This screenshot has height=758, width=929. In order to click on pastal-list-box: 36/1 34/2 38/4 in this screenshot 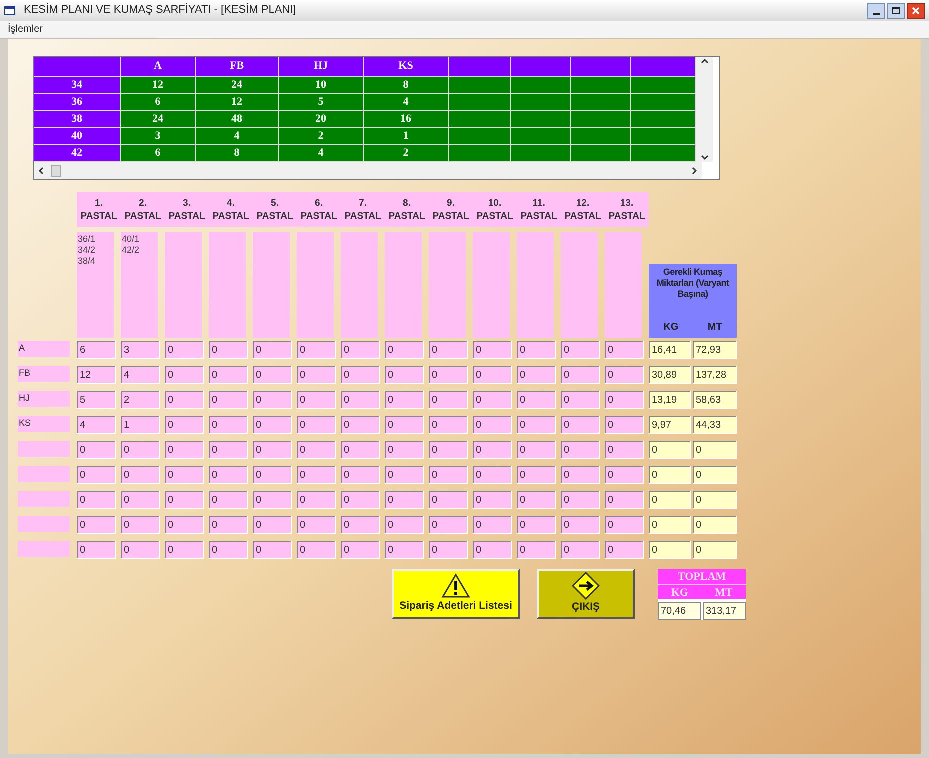, I will do `click(95, 285)`.